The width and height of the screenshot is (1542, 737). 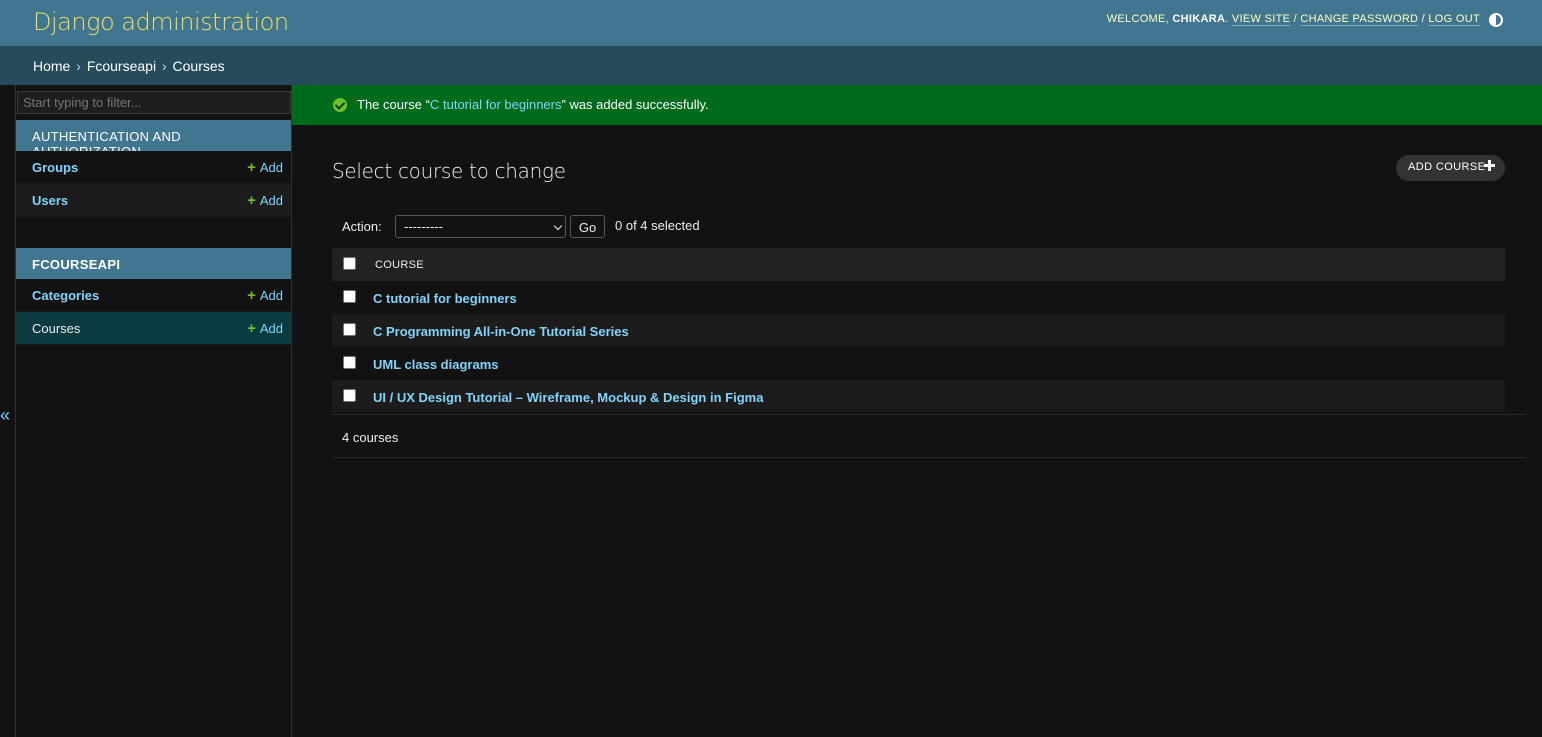 I want to click on course-link: C tutorial for beginners, so click(x=445, y=298).